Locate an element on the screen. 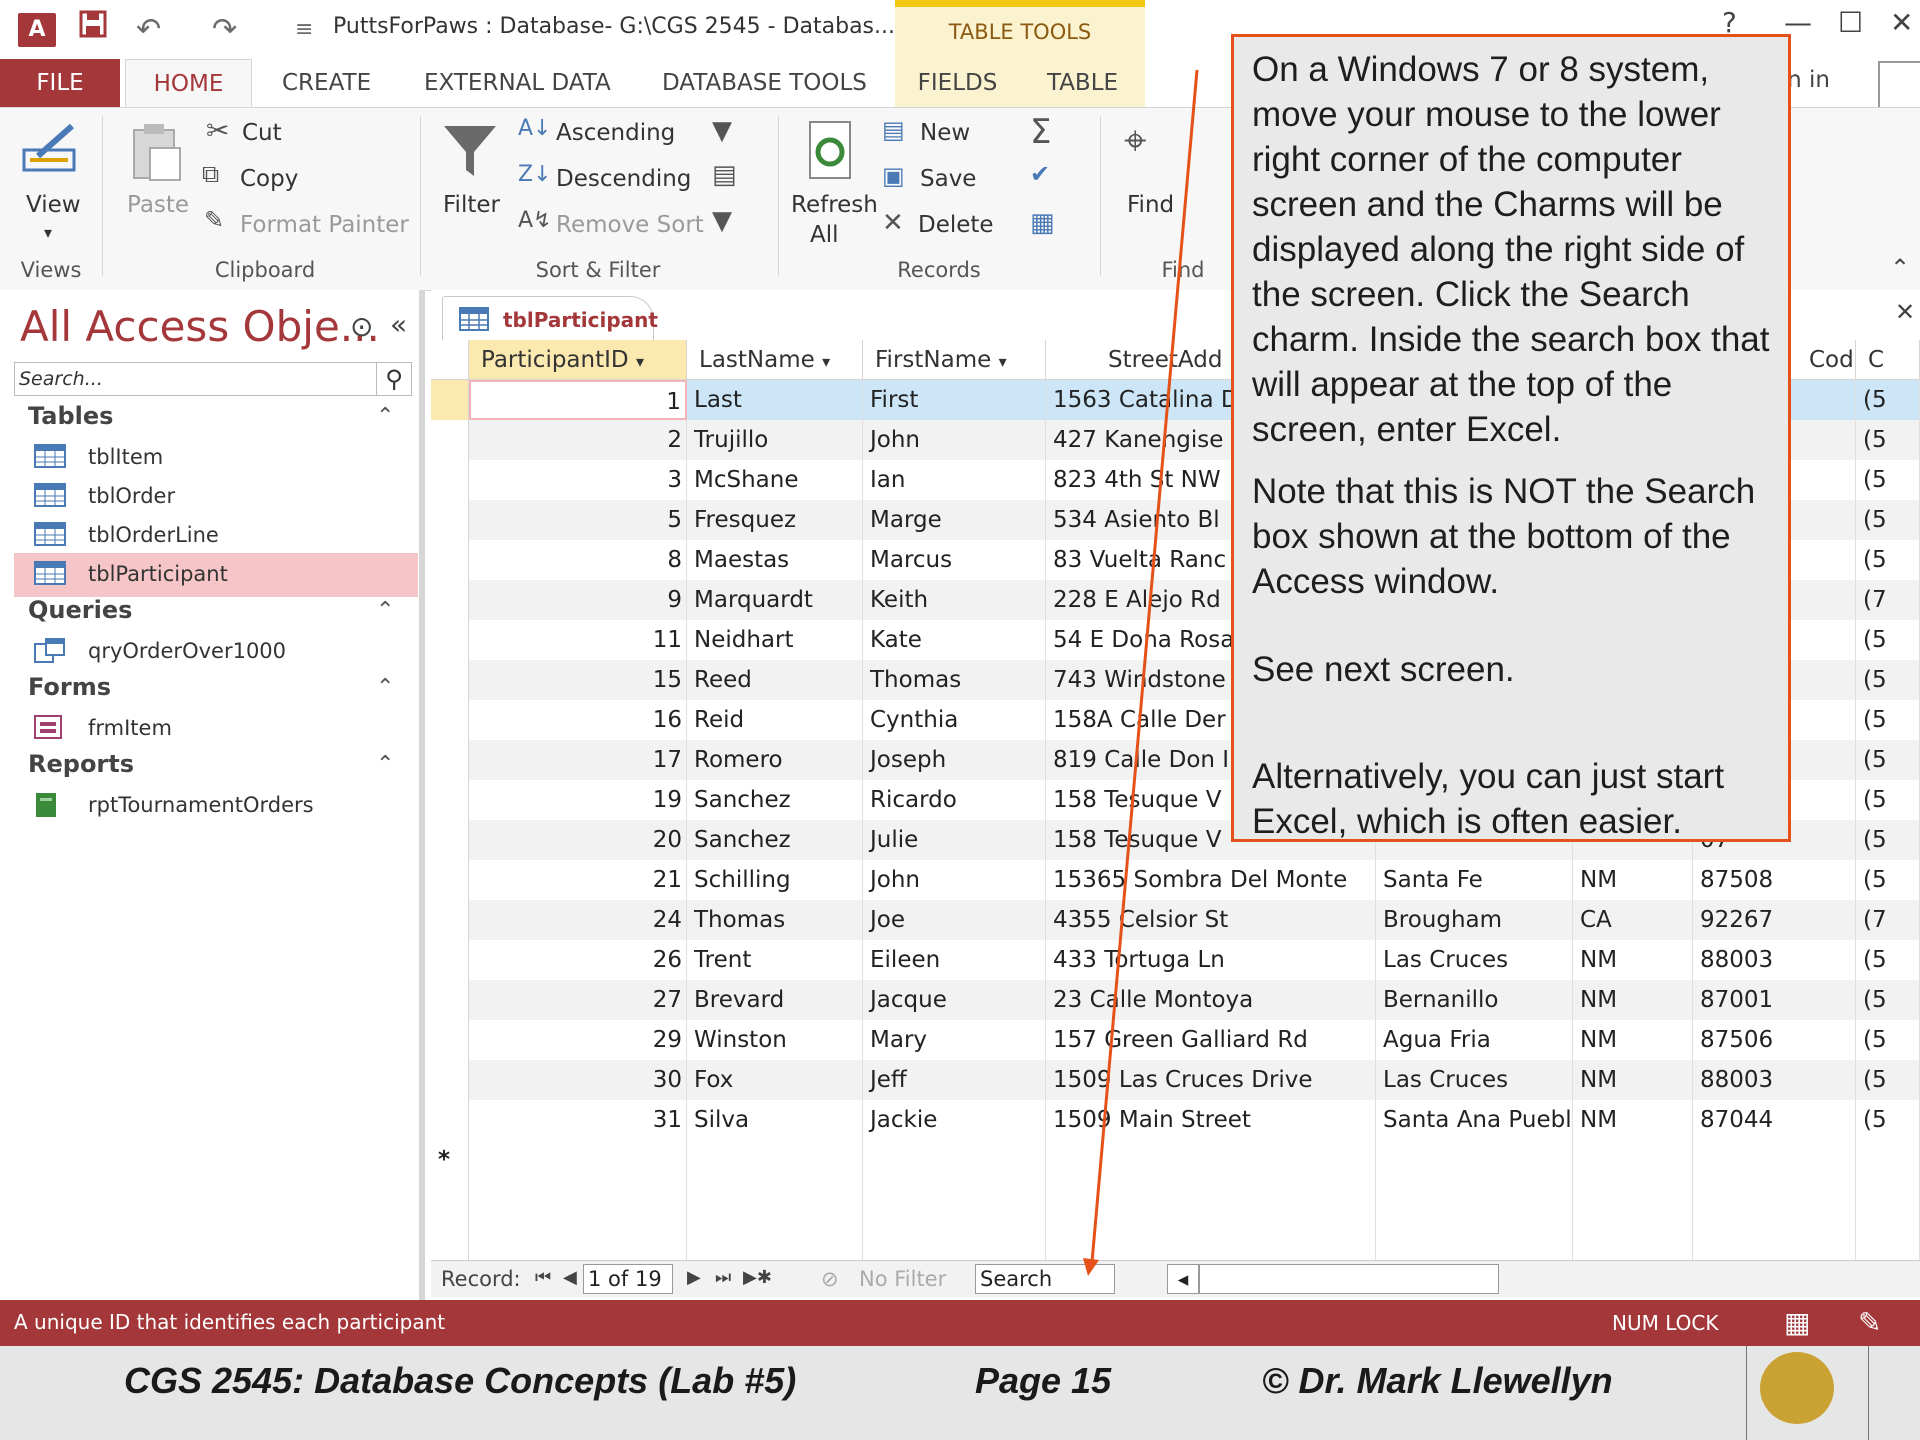 Image resolution: width=1920 pixels, height=1440 pixels. copy-icon: ⧉ is located at coordinates (210, 174).